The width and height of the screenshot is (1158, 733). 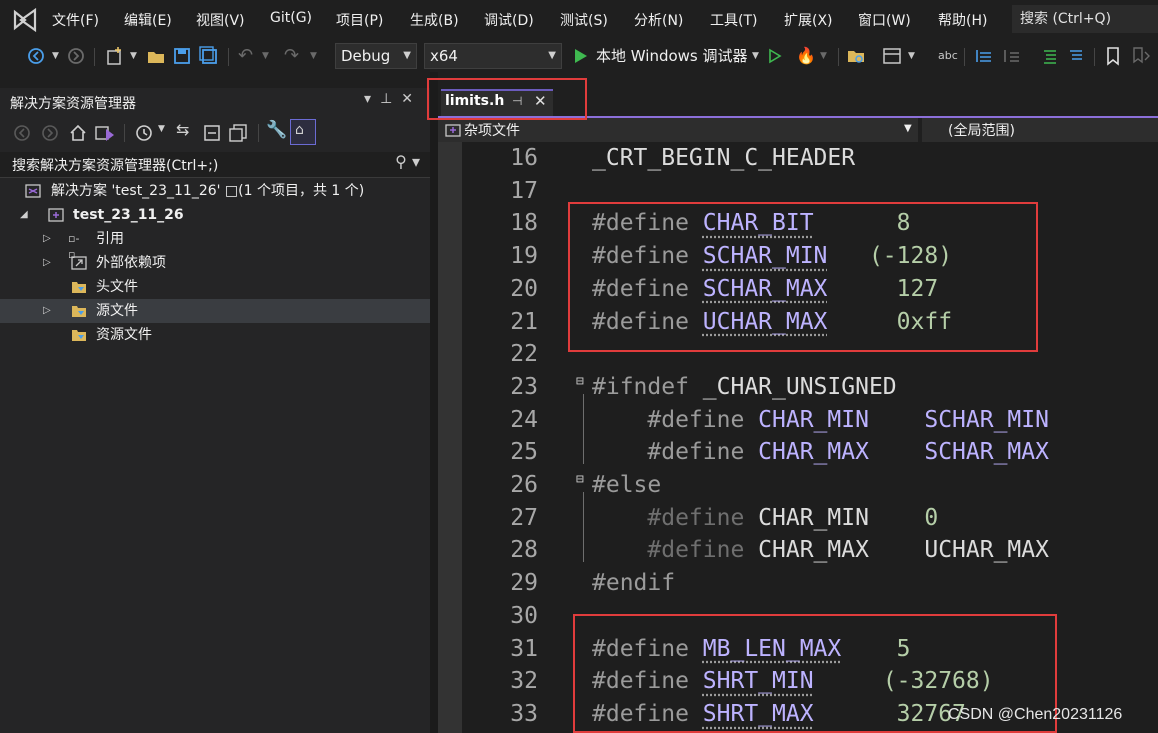 What do you see at coordinates (1141, 56) in the screenshot?
I see `bookmark-next-icon` at bounding box center [1141, 56].